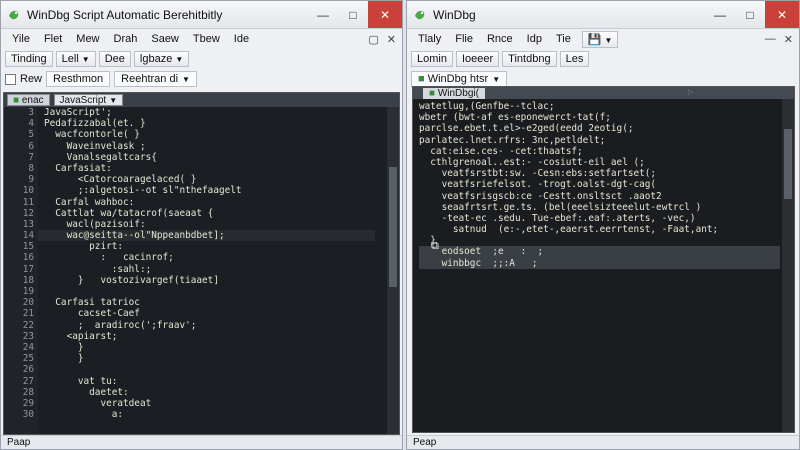 Image resolution: width=800 pixels, height=450 pixels. What do you see at coordinates (17, 100) in the screenshot?
I see `editor-tab-icon: ■` at bounding box center [17, 100].